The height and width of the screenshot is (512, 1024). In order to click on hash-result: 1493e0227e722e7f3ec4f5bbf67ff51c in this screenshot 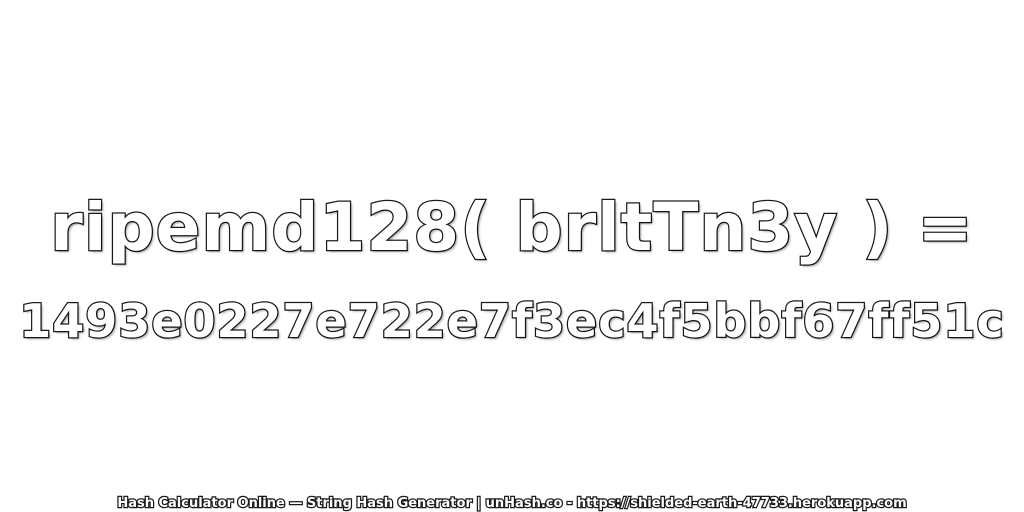, I will do `click(511, 321)`.